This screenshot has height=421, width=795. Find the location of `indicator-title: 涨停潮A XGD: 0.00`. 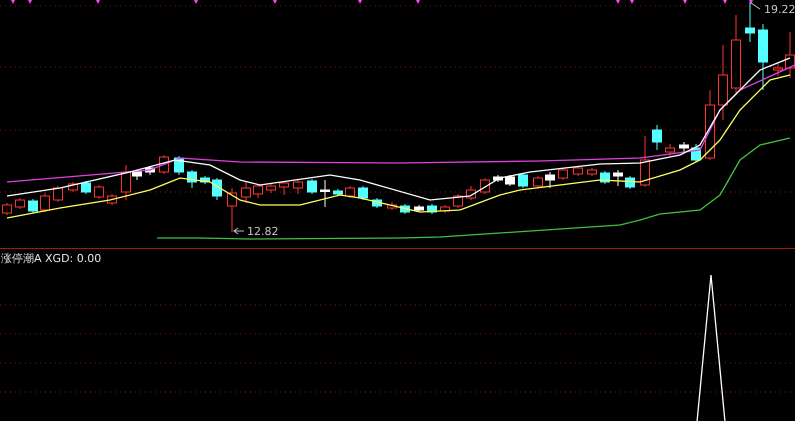

indicator-title: 涨停潮A XGD: 0.00 is located at coordinates (51, 258).